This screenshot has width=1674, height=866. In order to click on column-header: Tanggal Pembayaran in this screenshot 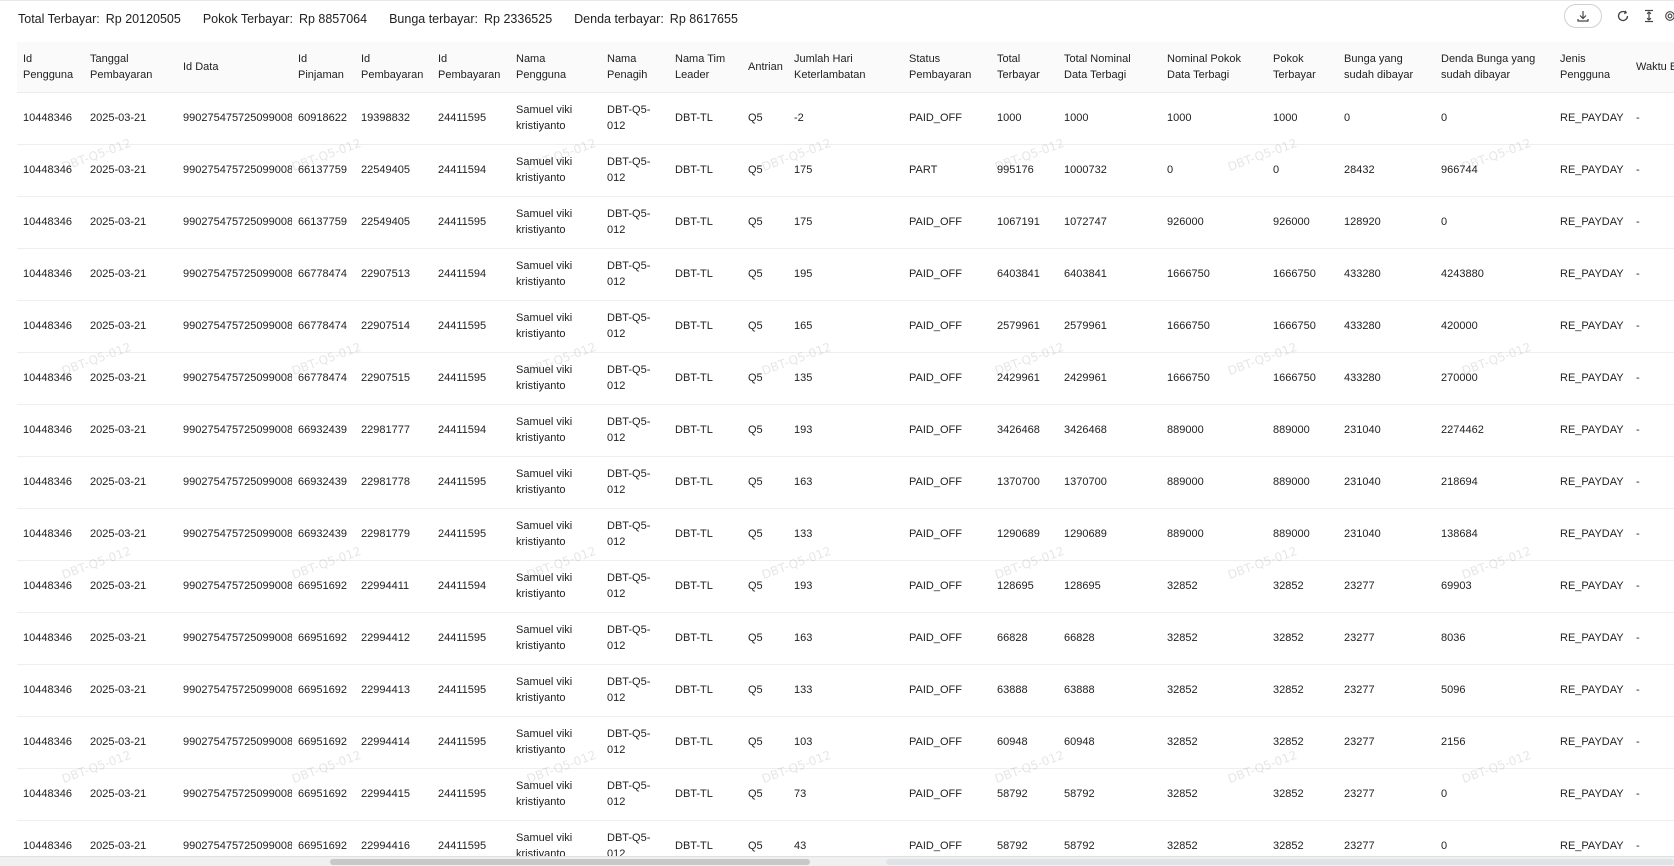, I will do `click(130, 67)`.